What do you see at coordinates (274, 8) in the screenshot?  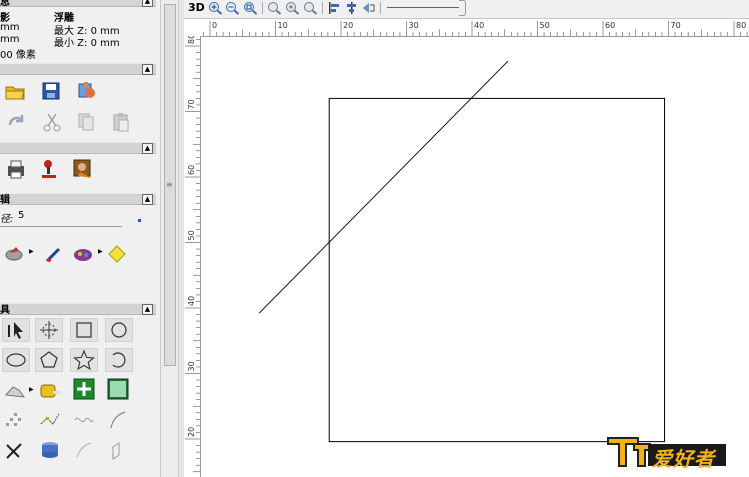 I see `zoom-prev-icon` at bounding box center [274, 8].